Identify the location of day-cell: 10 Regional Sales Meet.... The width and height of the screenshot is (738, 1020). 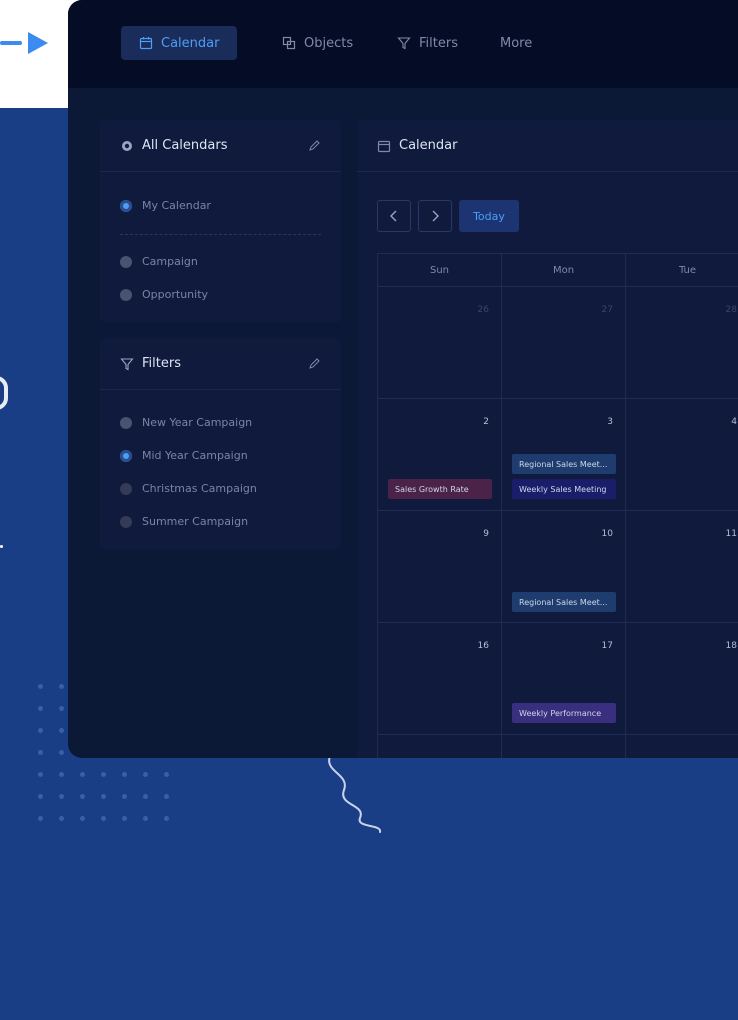
(564, 566).